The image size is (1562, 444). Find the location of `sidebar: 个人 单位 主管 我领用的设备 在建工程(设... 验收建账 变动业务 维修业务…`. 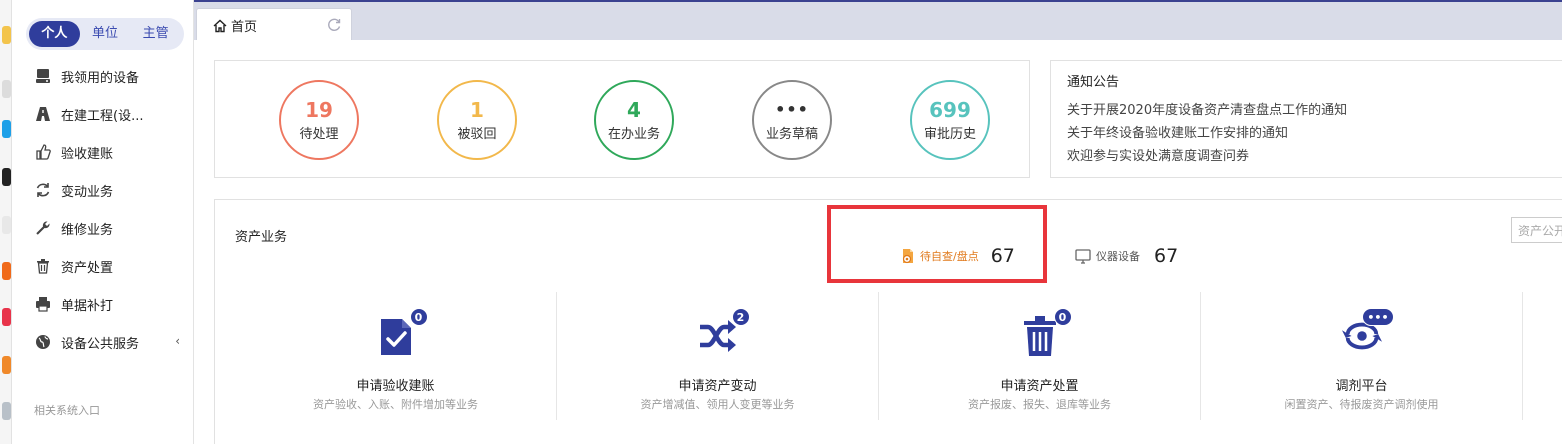

sidebar: 个人 单位 主管 我领用的设备 在建工程(设... 验收建账 变动业务 维修业务… is located at coordinates (103, 222).